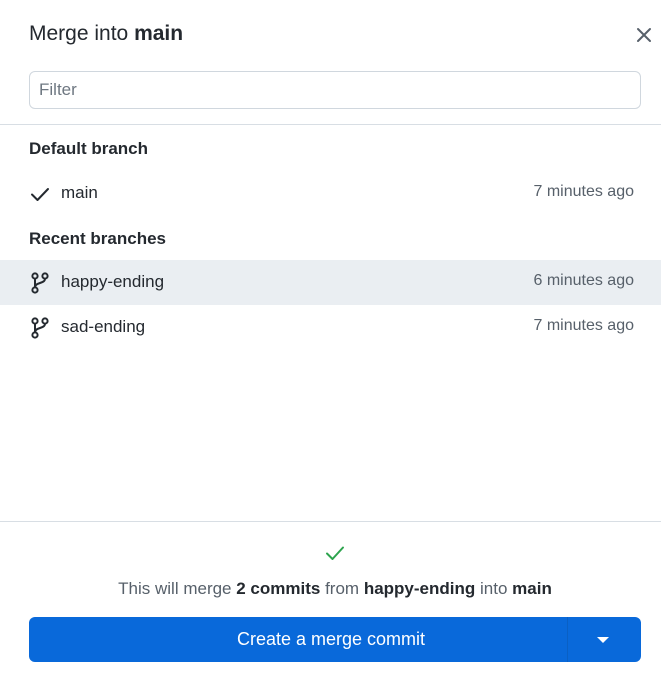 The width and height of the screenshot is (661, 684). Describe the element at coordinates (331, 639) in the screenshot. I see `merge-button-label: Create a merge commit` at that location.